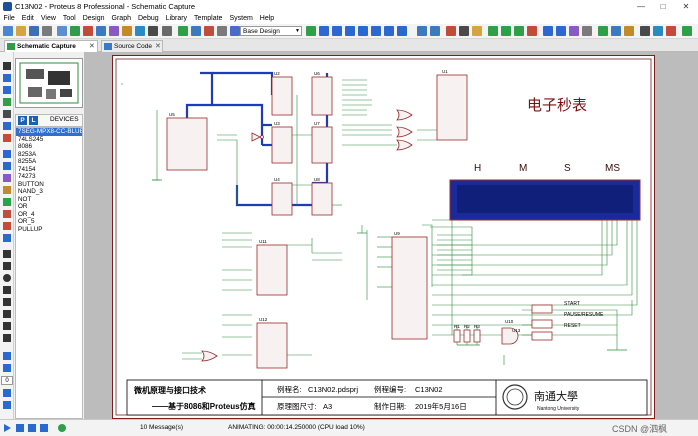 The width and height of the screenshot is (698, 436). I want to click on reset-button-symbol, so click(542, 336).